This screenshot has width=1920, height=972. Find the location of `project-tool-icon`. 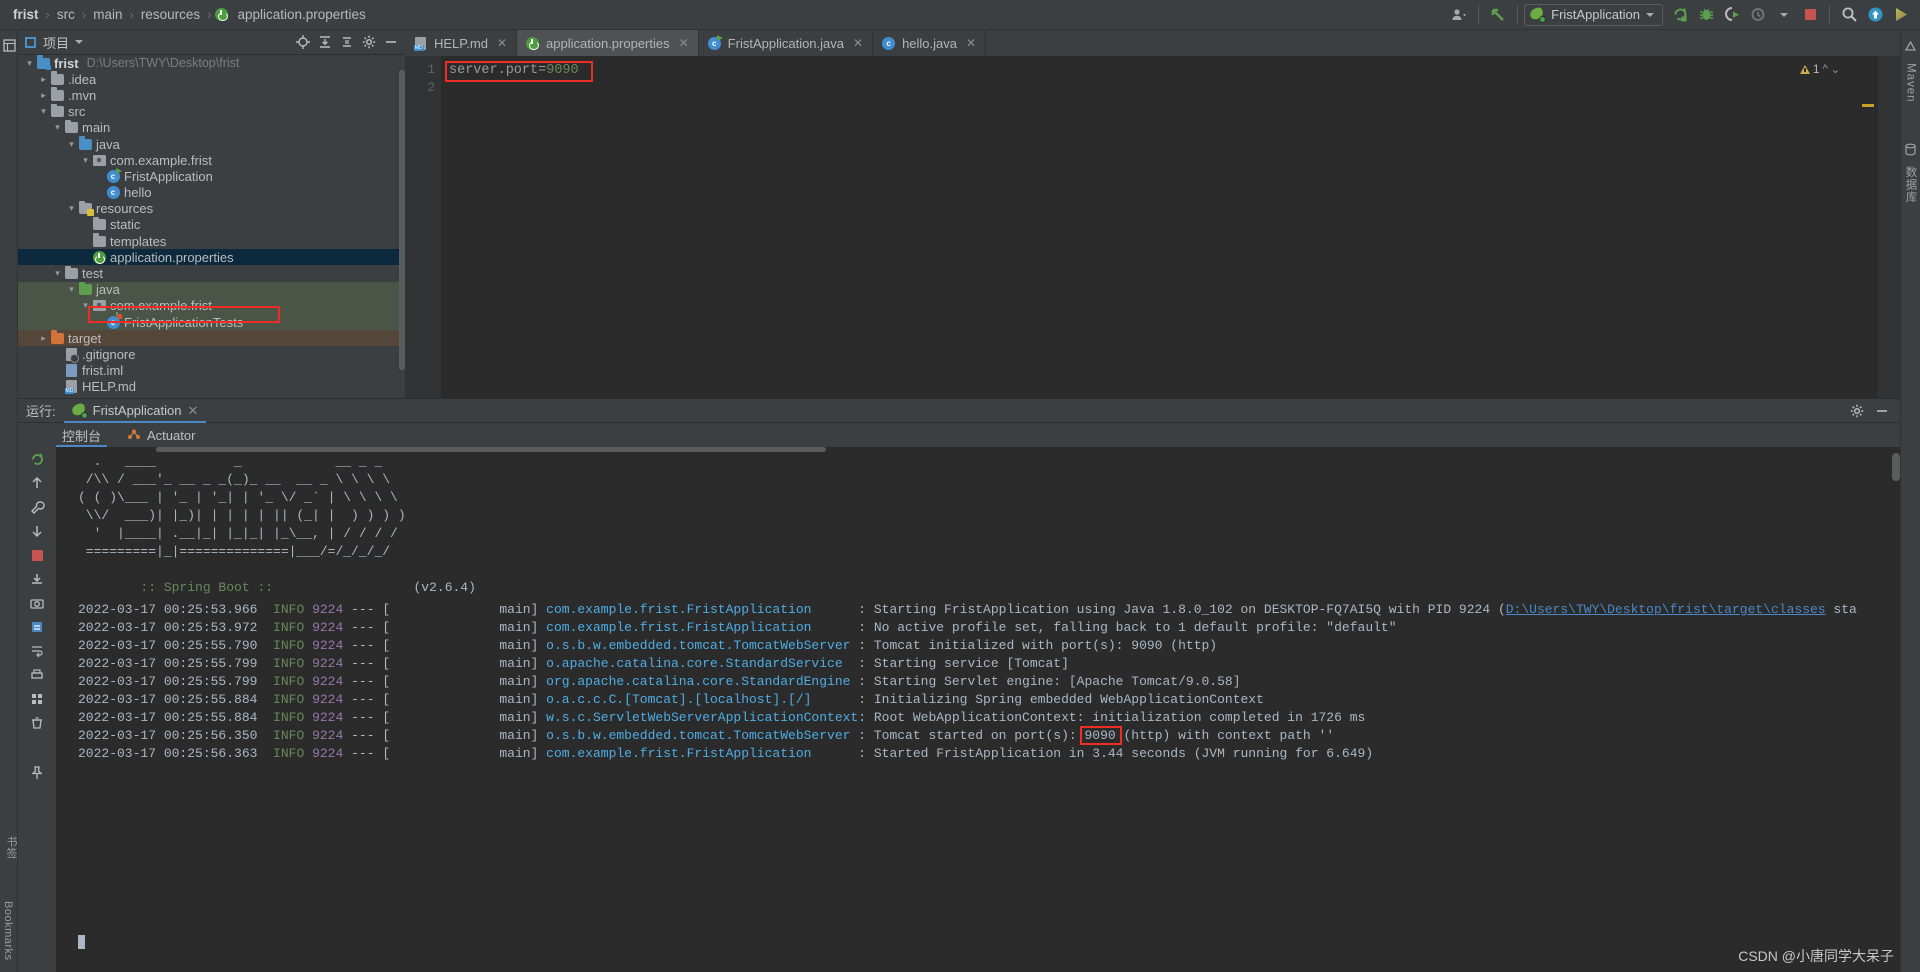

project-tool-icon is located at coordinates (9, 45).